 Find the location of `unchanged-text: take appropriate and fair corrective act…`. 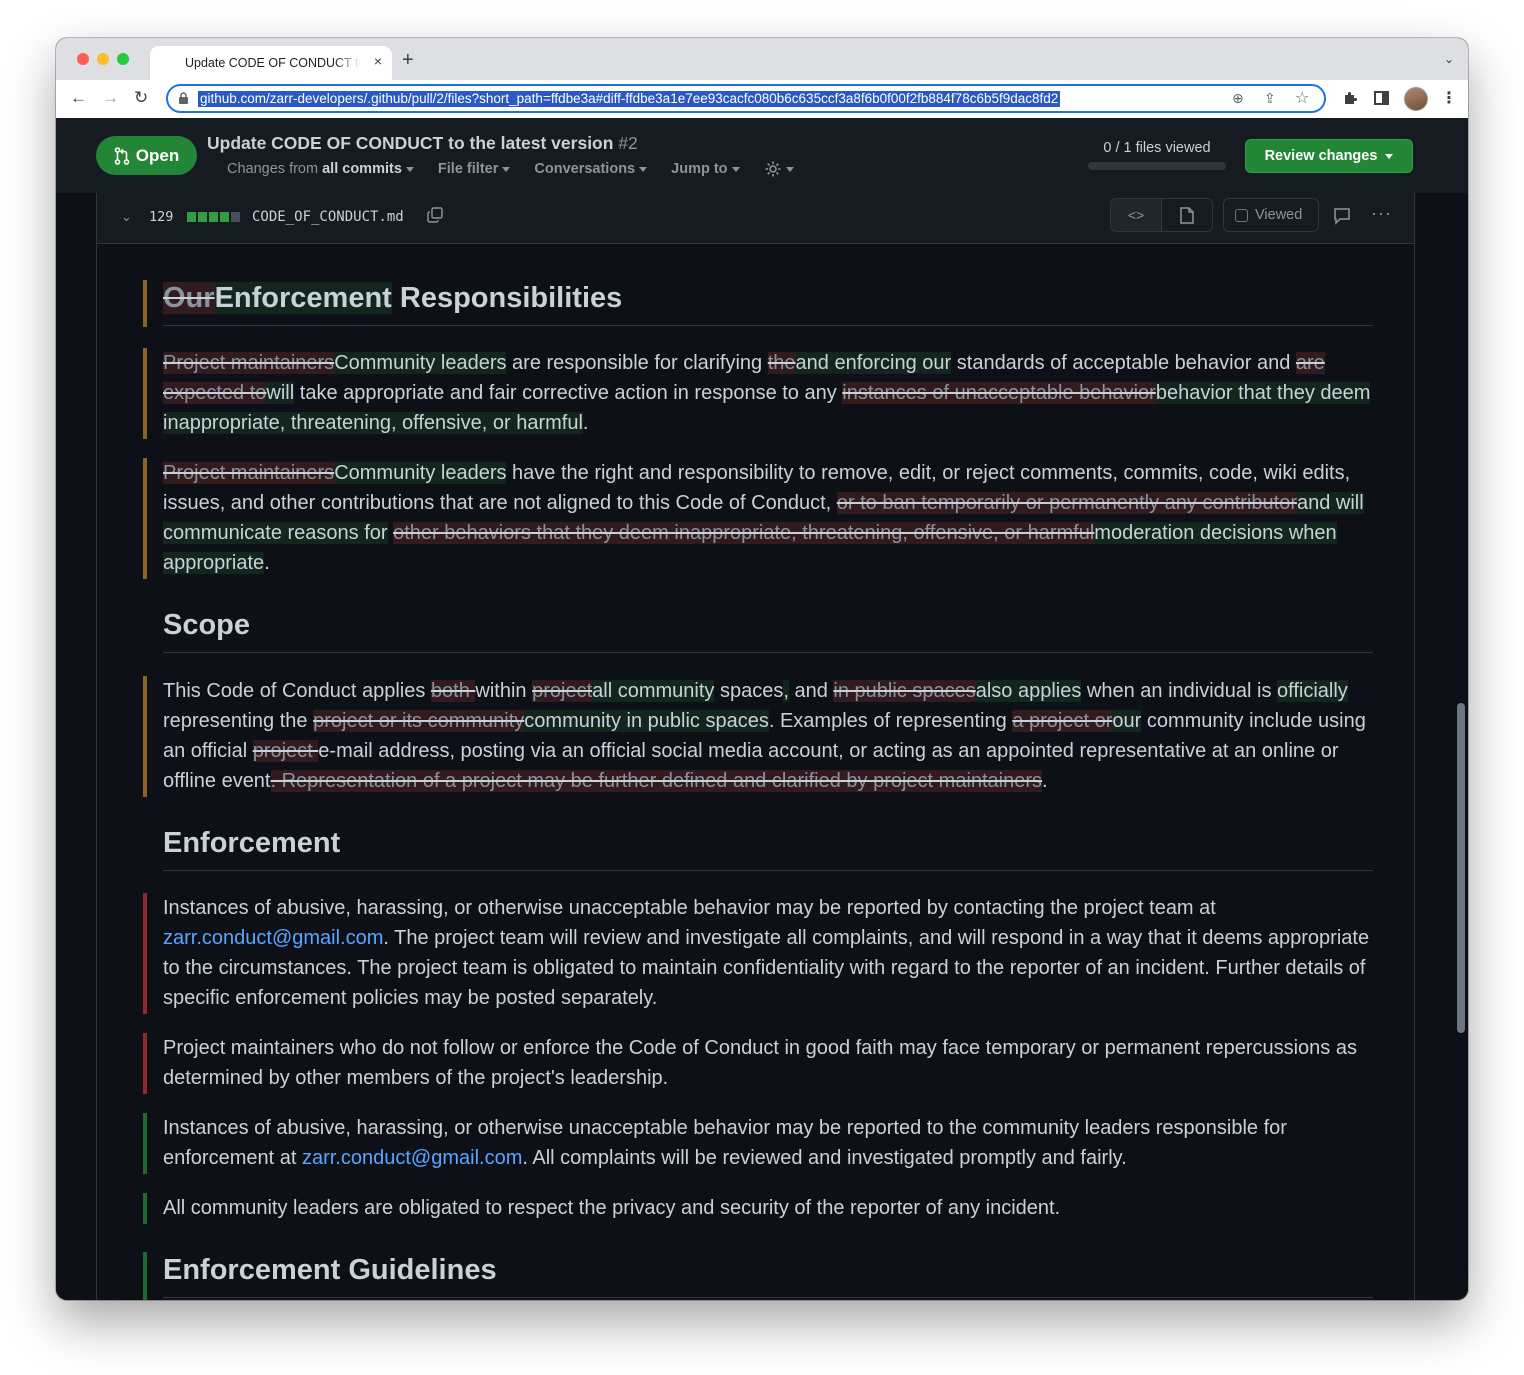

unchanged-text: take appropriate and fair corrective act… is located at coordinates (568, 393).